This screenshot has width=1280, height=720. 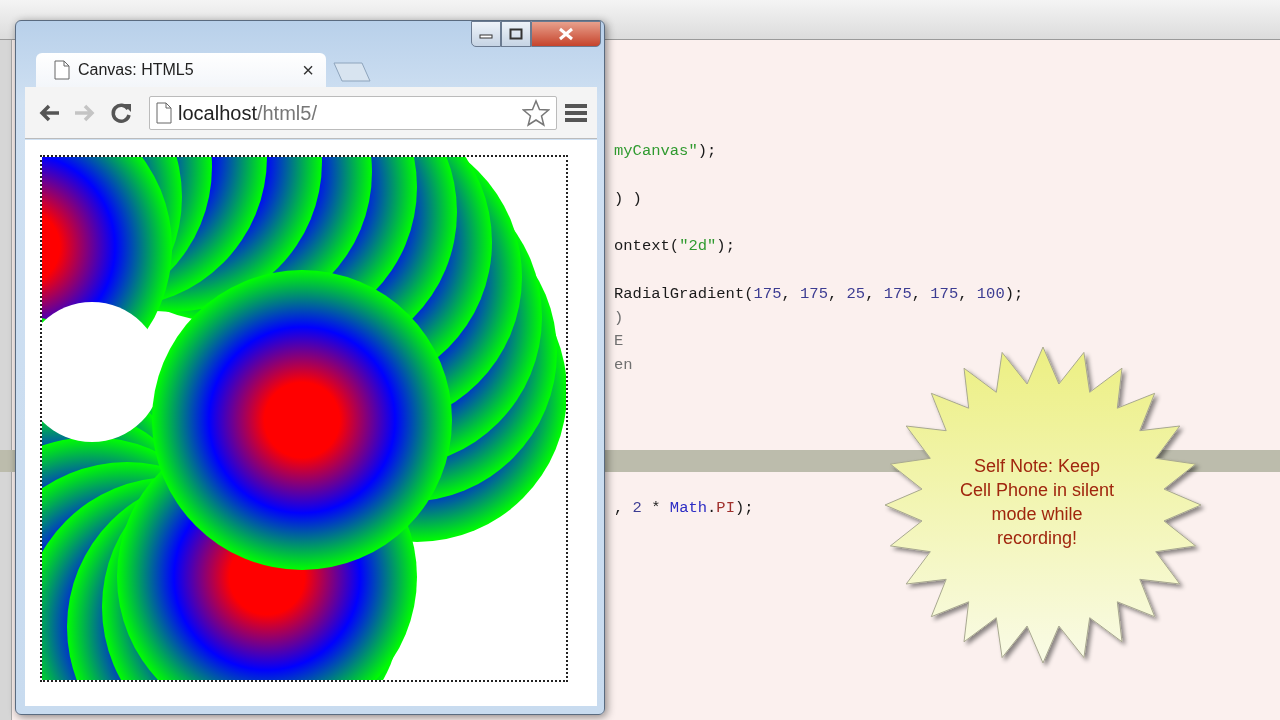 What do you see at coordinates (486, 34) in the screenshot?
I see `minimize-button` at bounding box center [486, 34].